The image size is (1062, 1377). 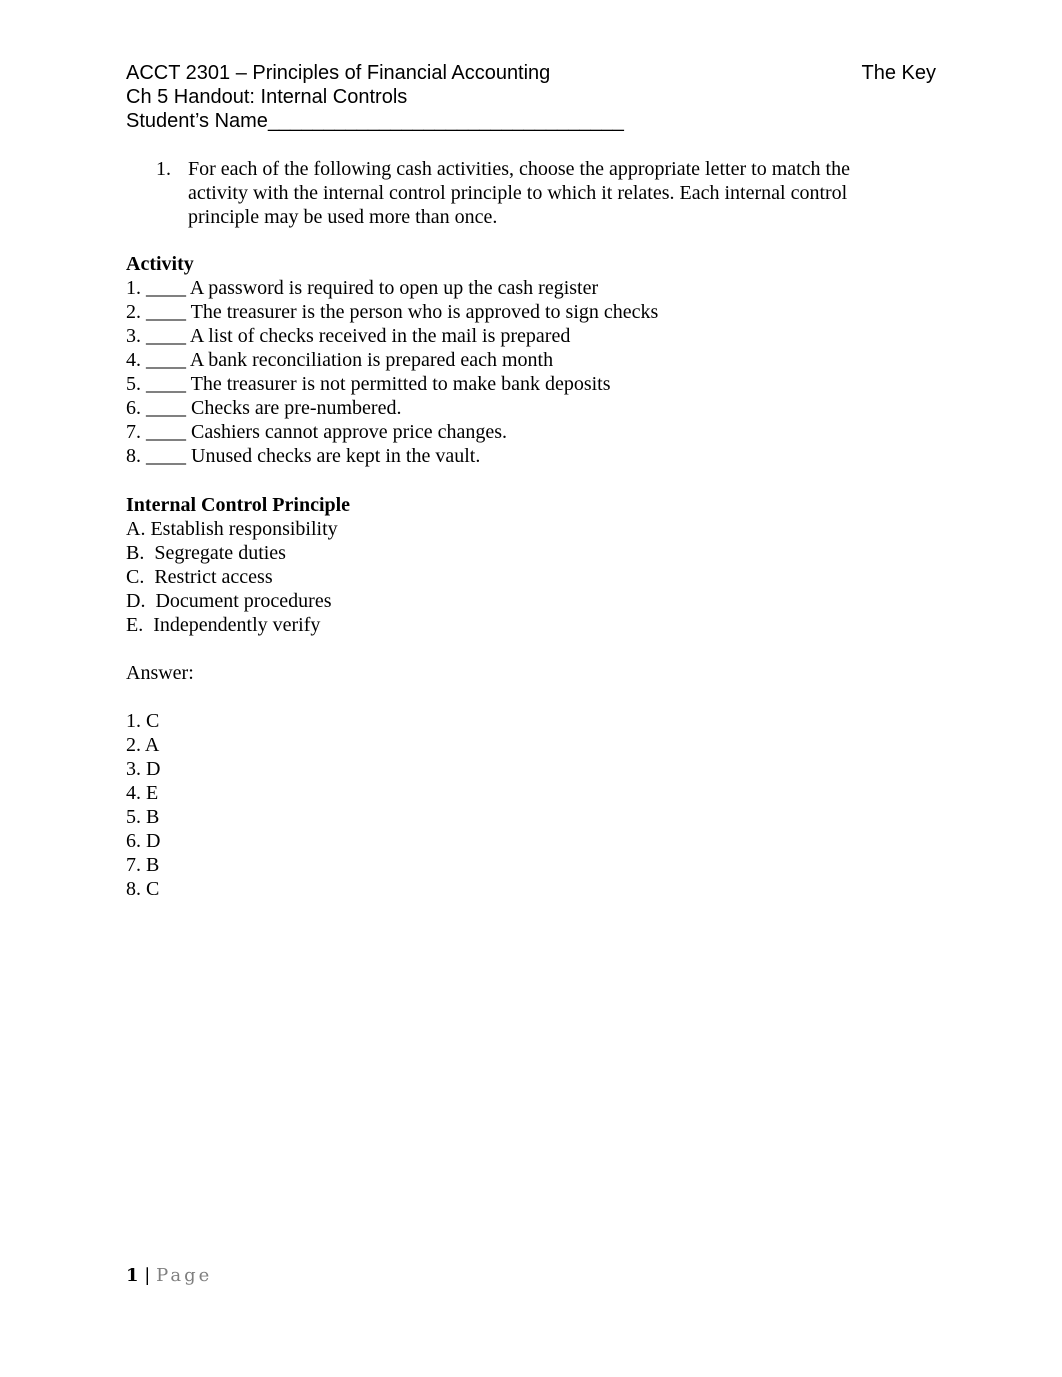 I want to click on answer-item: 5. B, so click(x=143, y=817).